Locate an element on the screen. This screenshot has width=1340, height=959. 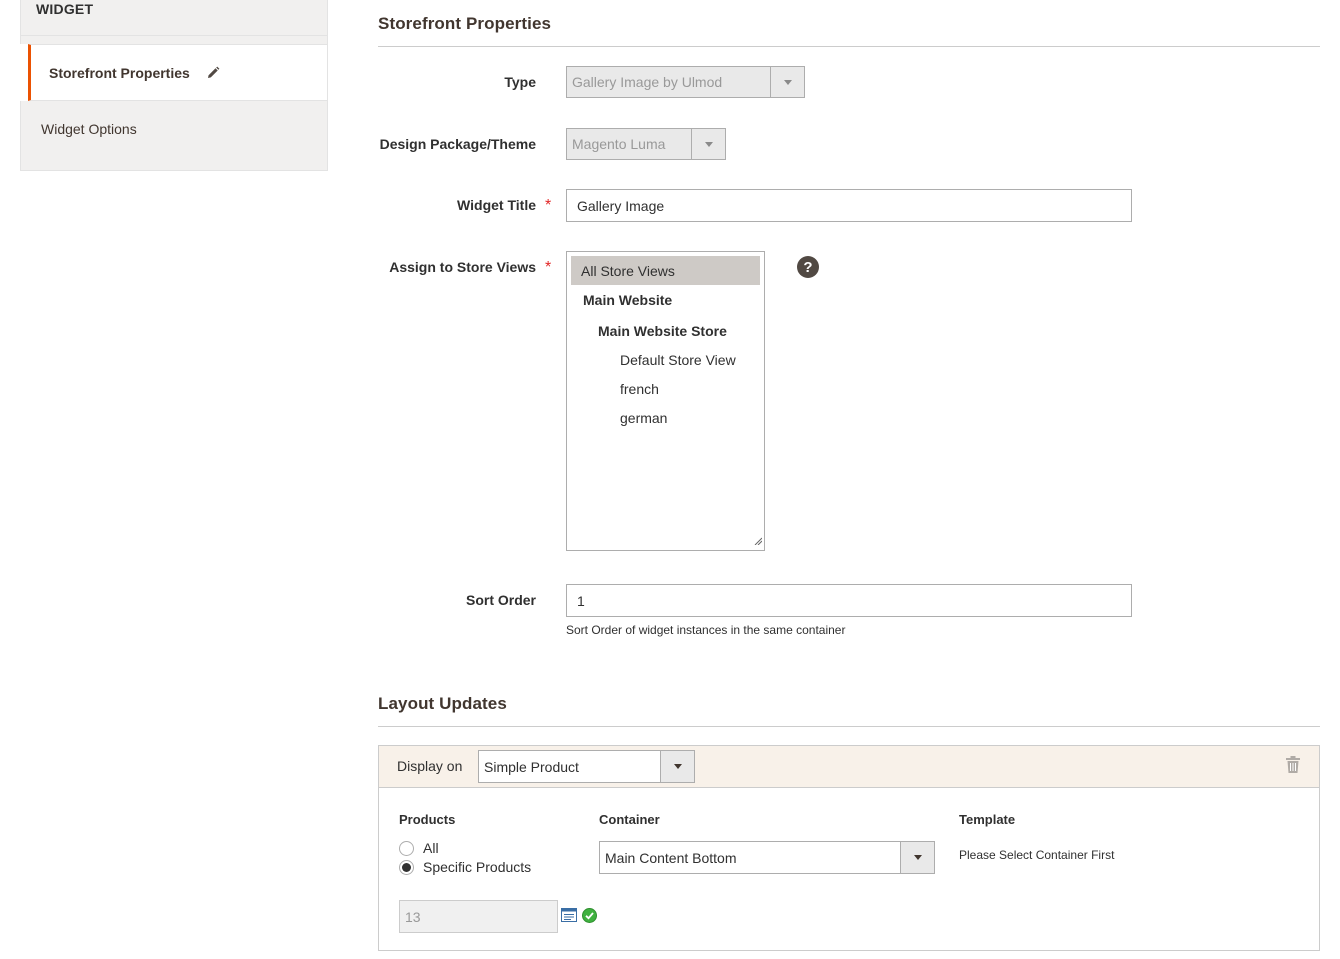
template-header: Template is located at coordinates (987, 819).